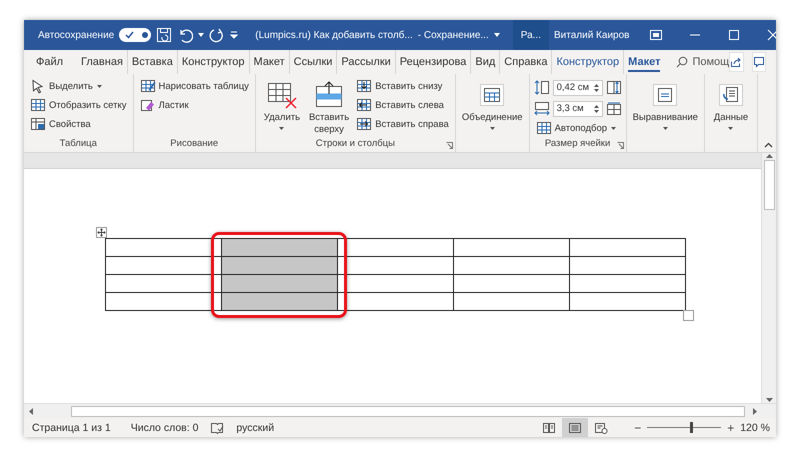 The image size is (800, 459). I want to click on ribbon-button: Удалить, so click(282, 108).